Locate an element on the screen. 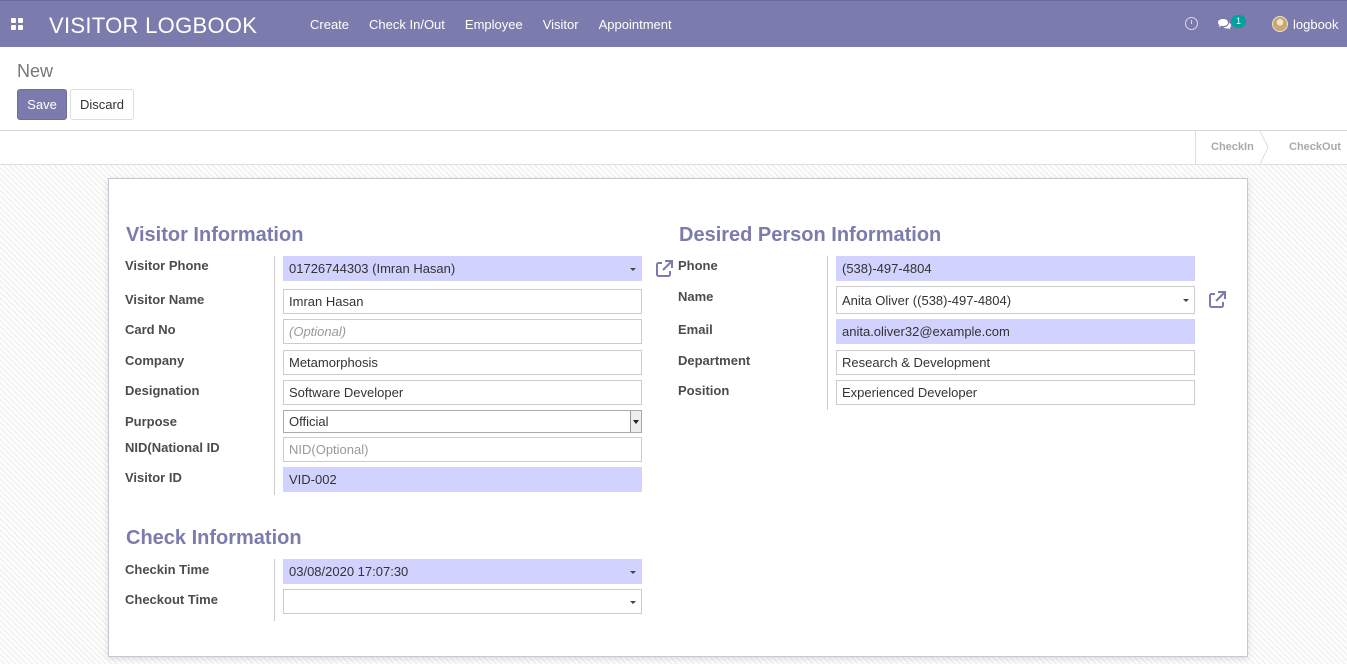  status-step-checkin: CheckIn is located at coordinates (1232, 147).